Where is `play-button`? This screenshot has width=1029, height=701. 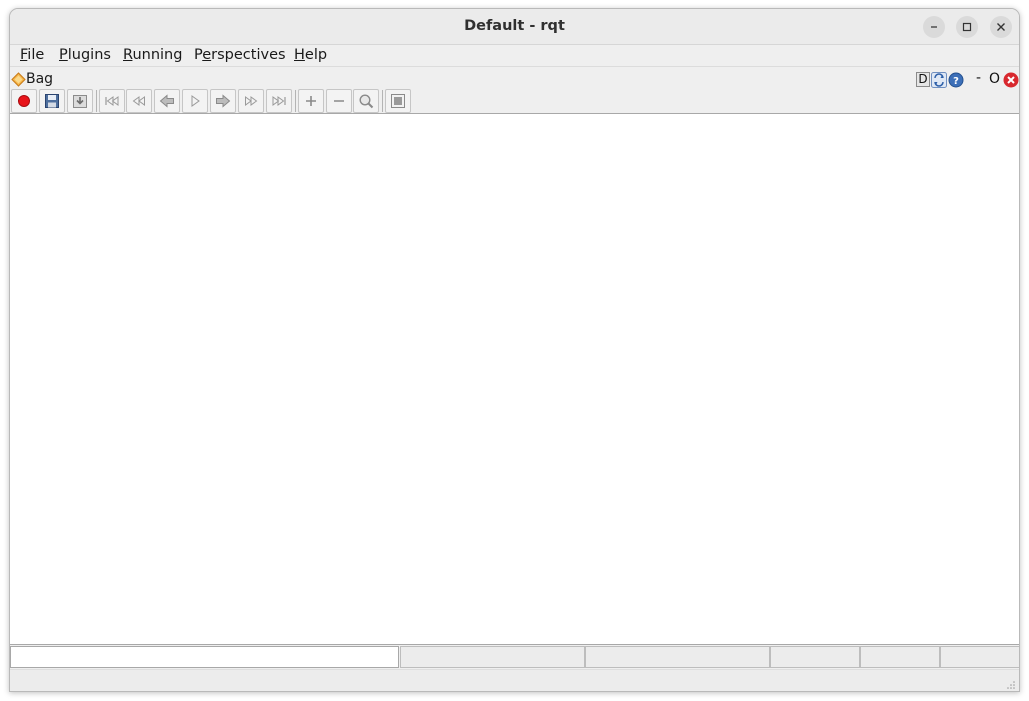
play-button is located at coordinates (195, 101).